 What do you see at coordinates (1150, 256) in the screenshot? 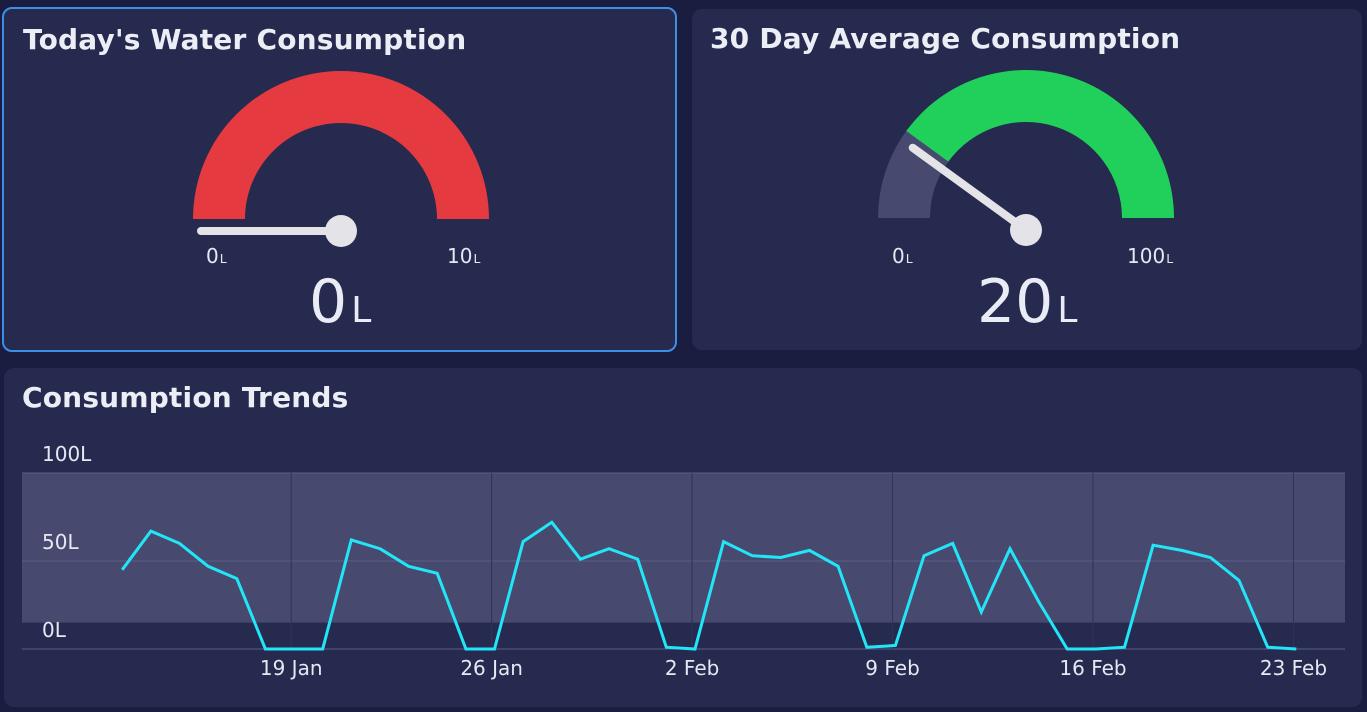
I see `average-gauge-max-label: 100L` at bounding box center [1150, 256].